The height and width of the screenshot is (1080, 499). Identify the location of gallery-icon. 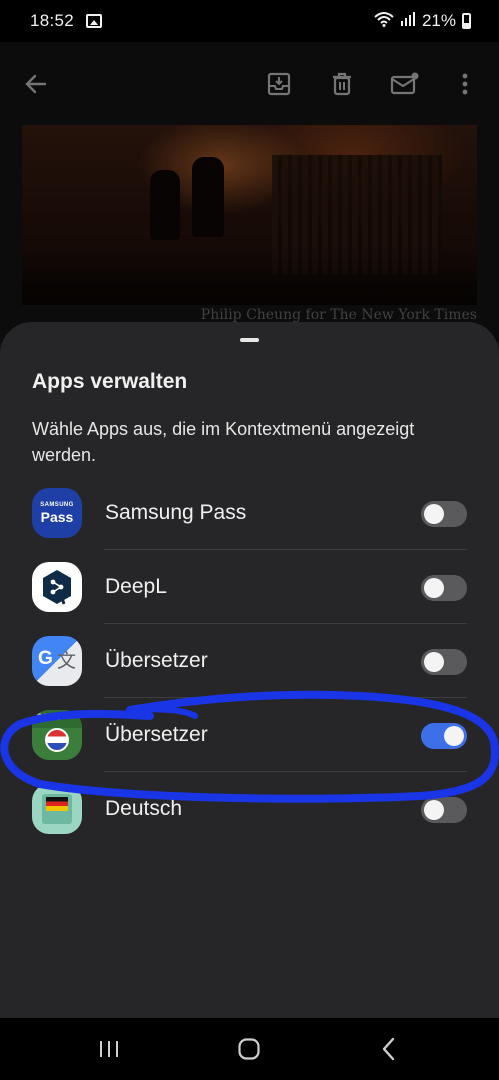
(94, 21).